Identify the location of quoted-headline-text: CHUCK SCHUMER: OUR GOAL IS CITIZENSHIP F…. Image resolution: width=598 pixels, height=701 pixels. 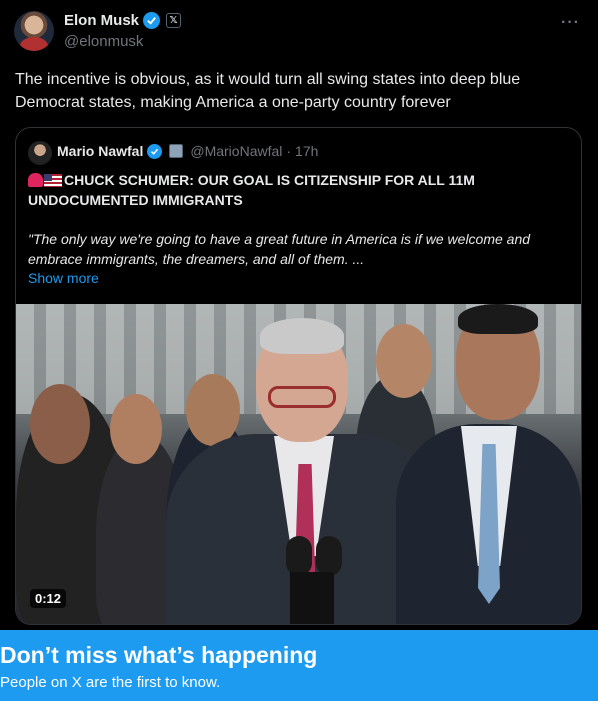
(251, 190).